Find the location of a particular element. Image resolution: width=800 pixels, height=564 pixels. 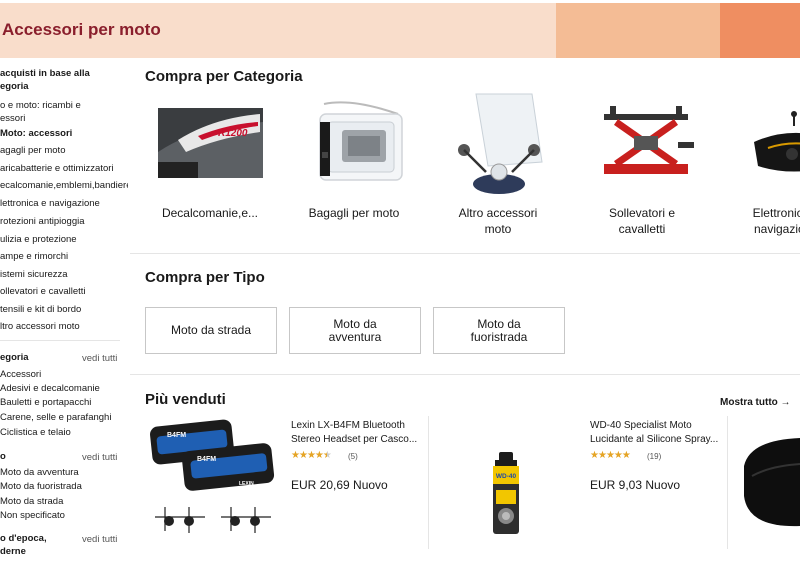

category-card-elettronica: Elettronica e navigazione is located at coordinates (760, 164).